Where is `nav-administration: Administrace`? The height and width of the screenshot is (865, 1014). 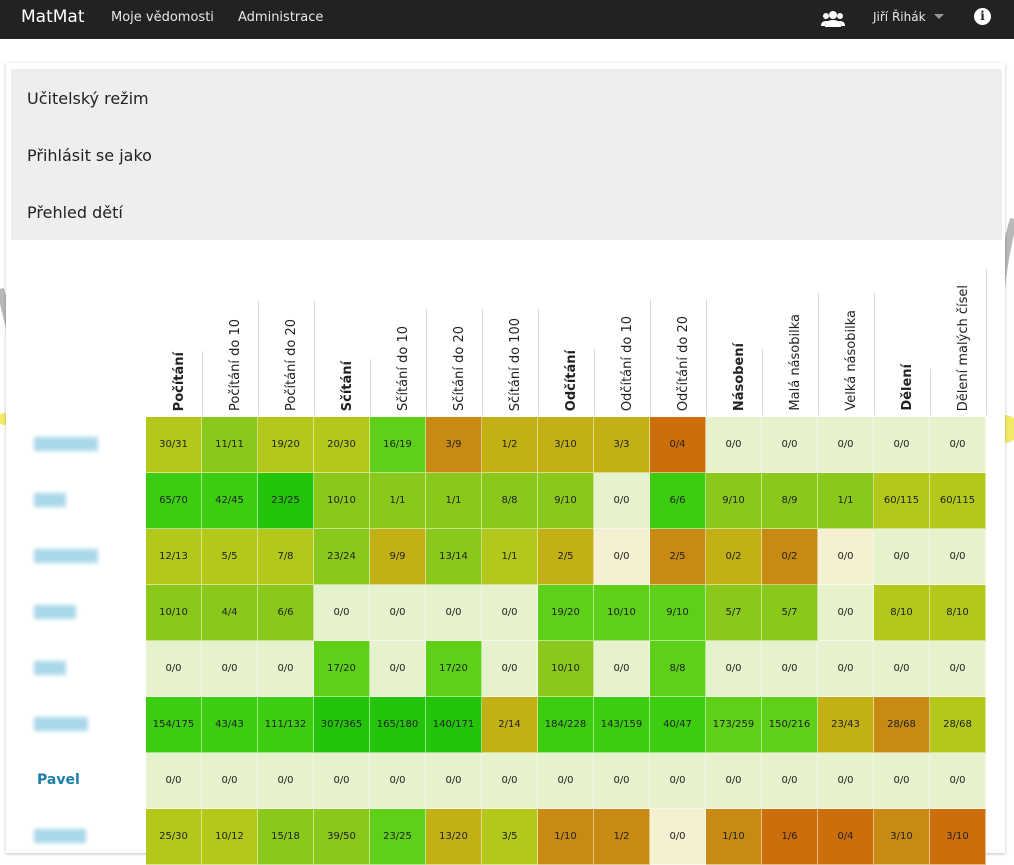
nav-administration: Administrace is located at coordinates (280, 17).